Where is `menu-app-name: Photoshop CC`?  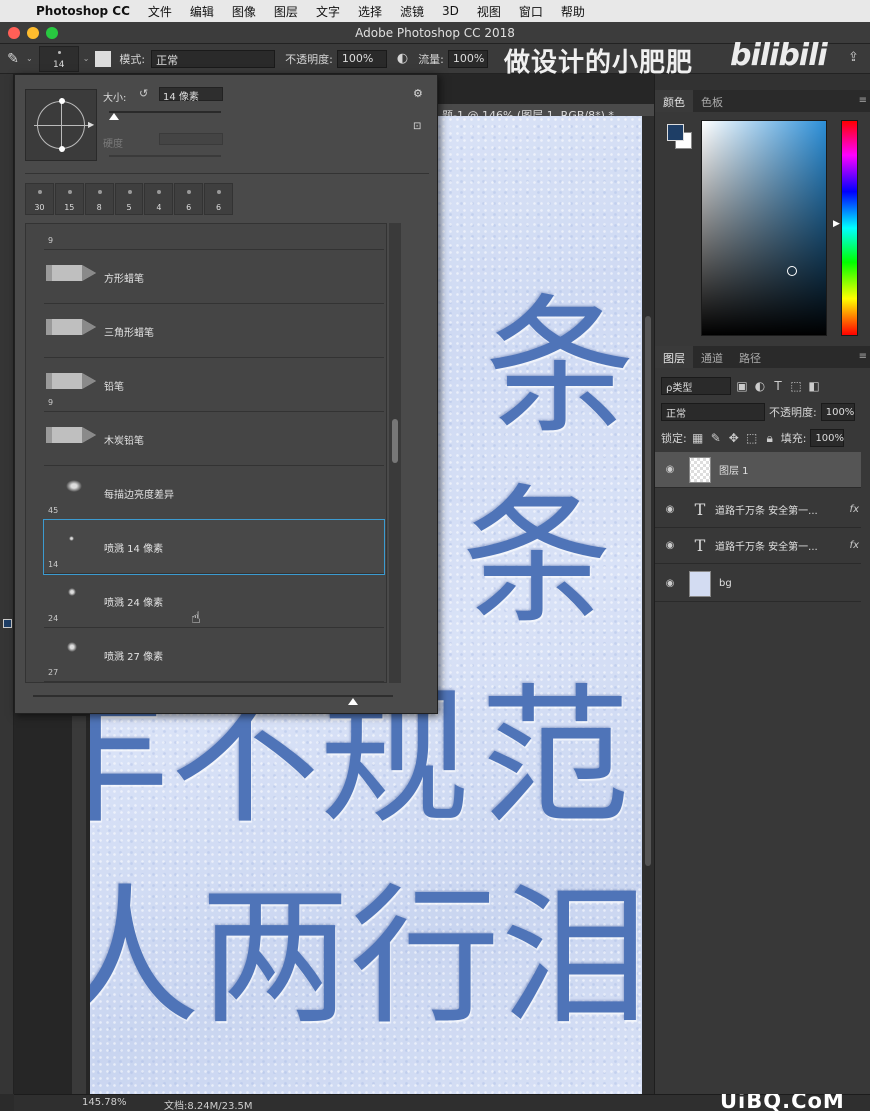 menu-app-name: Photoshop CC is located at coordinates (83, 11).